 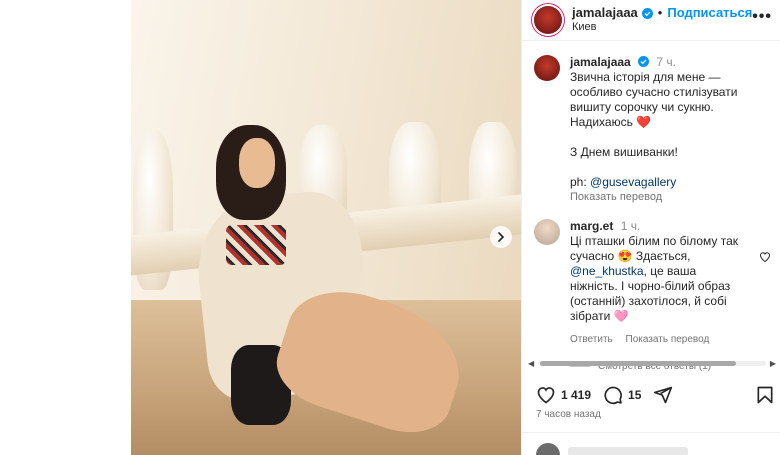 What do you see at coordinates (605, 13) in the screenshot?
I see `author-username: jamalajaaa` at bounding box center [605, 13].